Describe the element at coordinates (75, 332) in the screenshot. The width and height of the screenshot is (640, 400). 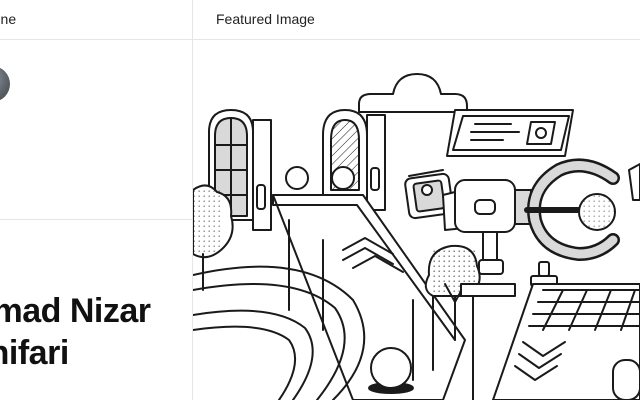
I see `author-name: Muhammad Nizar Ulinnuur Ghifari` at that location.